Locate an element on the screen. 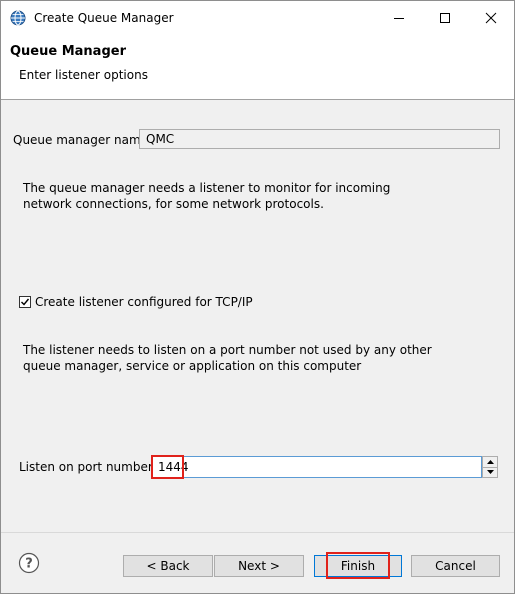 This screenshot has height=594, width=515. window-title: Create Queue Manager is located at coordinates (104, 18).